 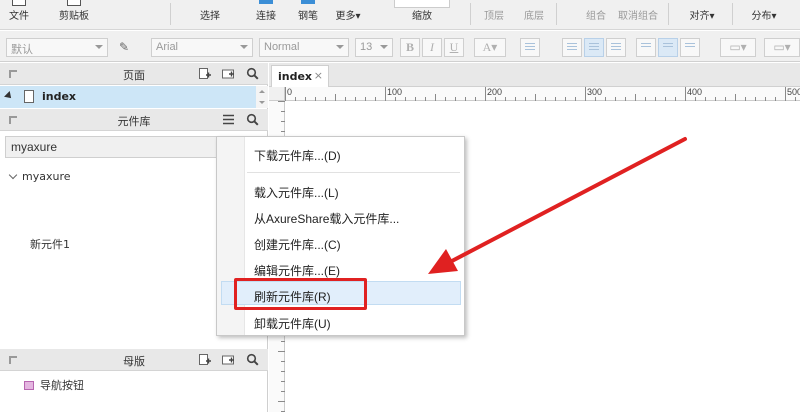 What do you see at coordinates (128, 97) in the screenshot?
I see `page-tree-item-index: index` at bounding box center [128, 97].